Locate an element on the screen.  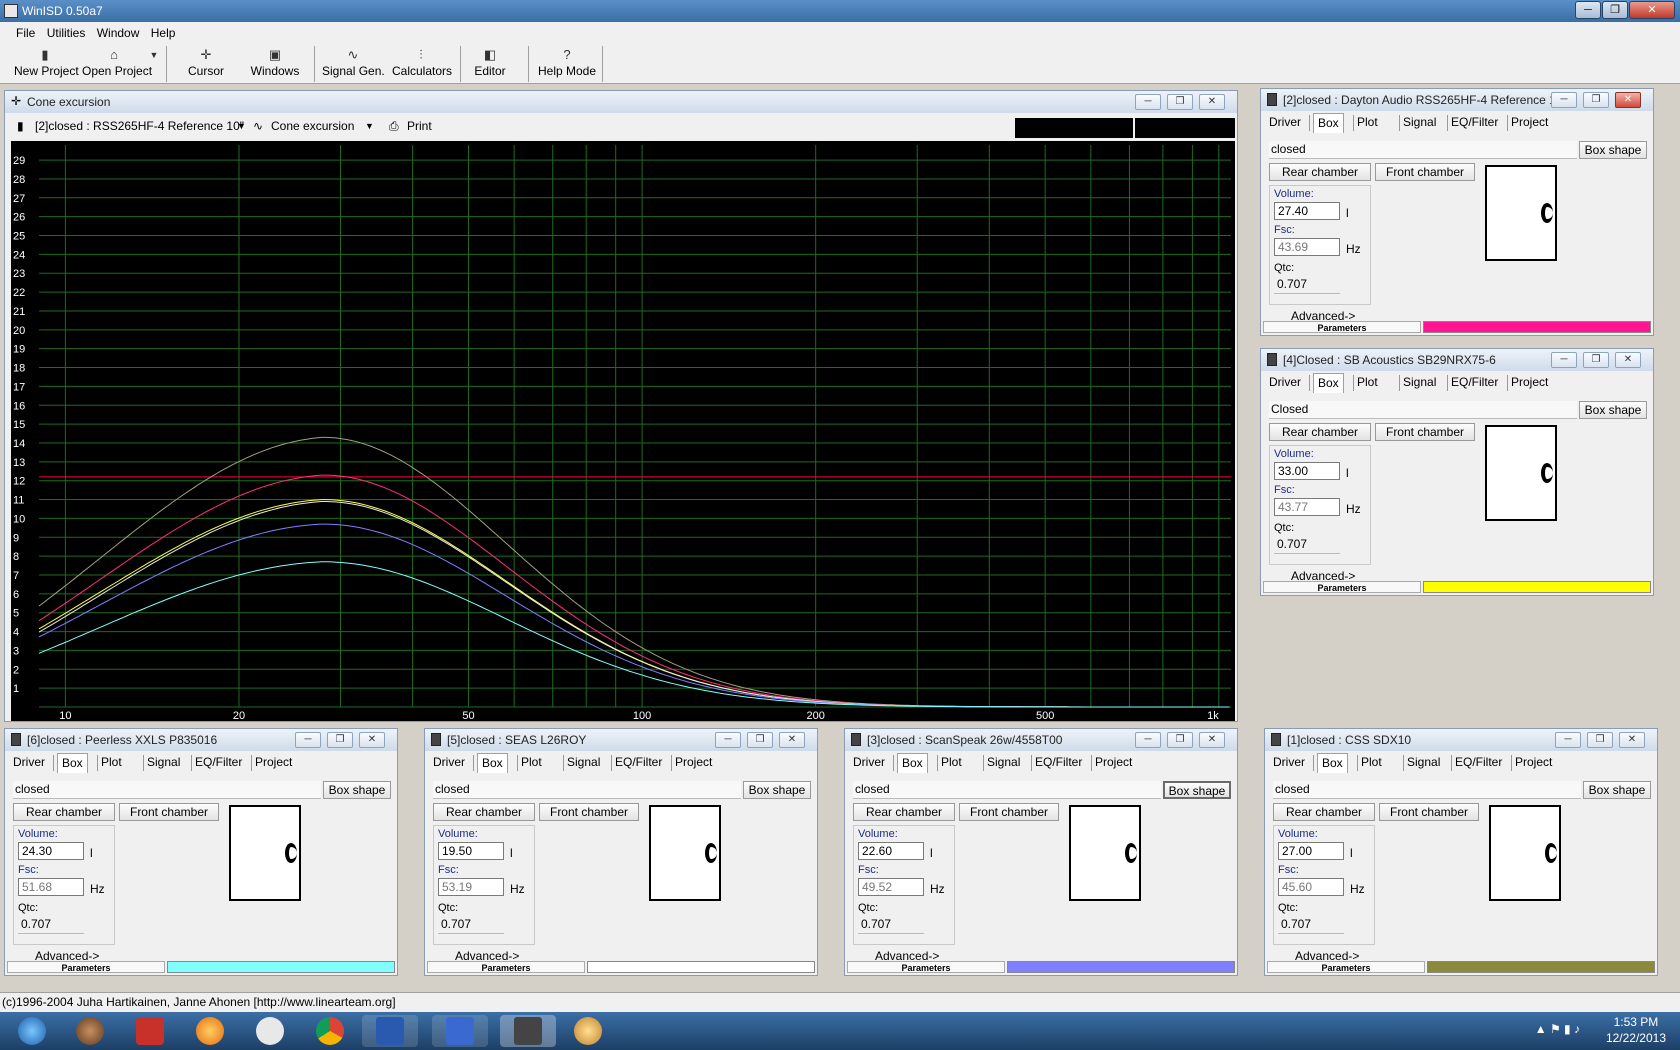
project-dropdown-arrow-icon: ▼ is located at coordinates (241, 126).